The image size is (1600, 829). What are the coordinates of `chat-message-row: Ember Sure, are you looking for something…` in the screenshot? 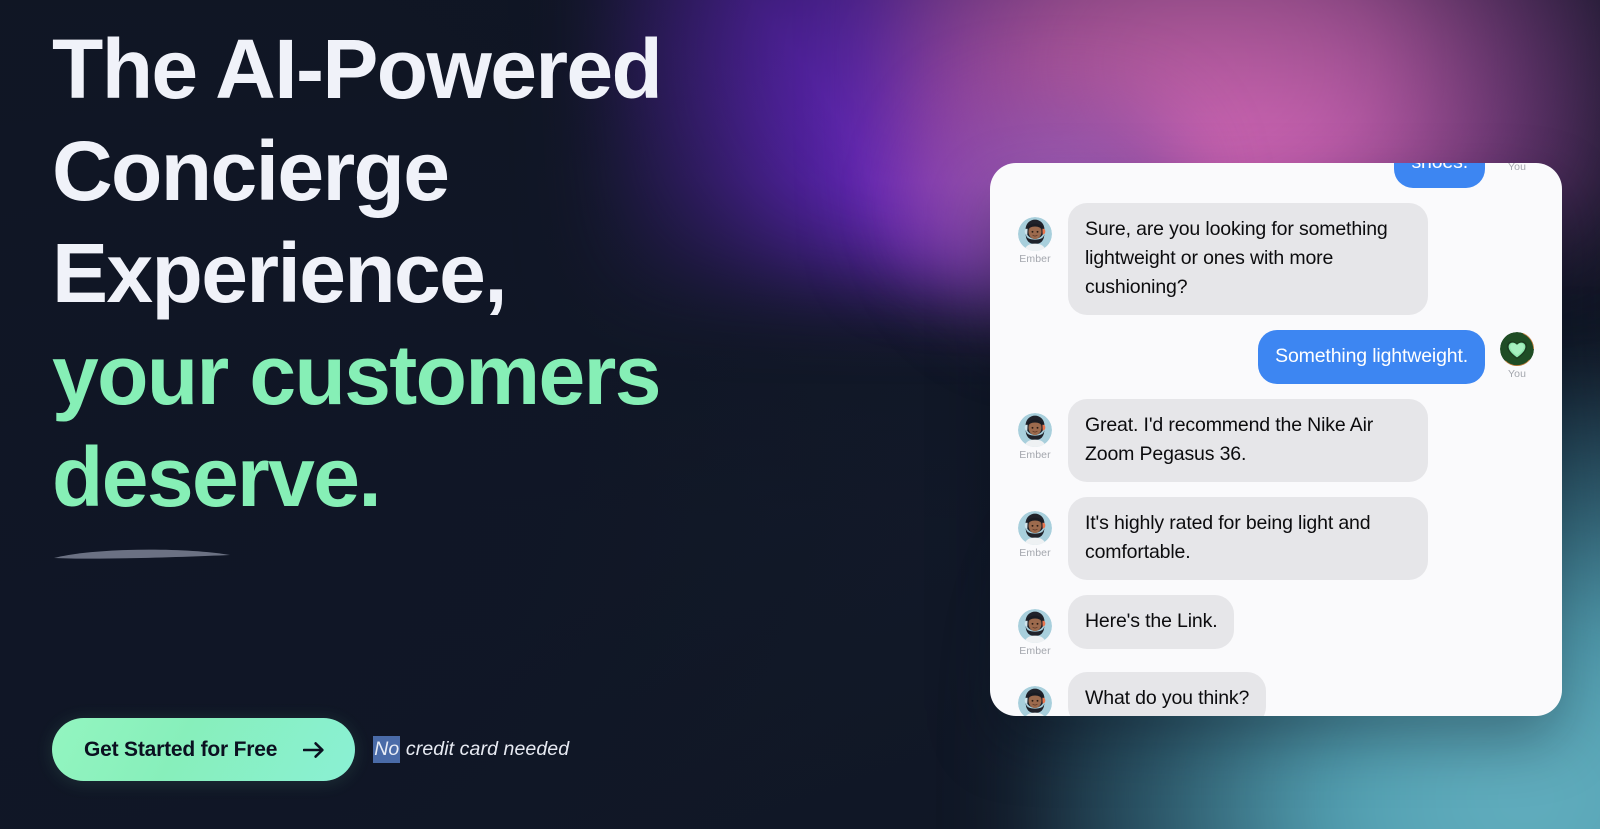 It's located at (1276, 259).